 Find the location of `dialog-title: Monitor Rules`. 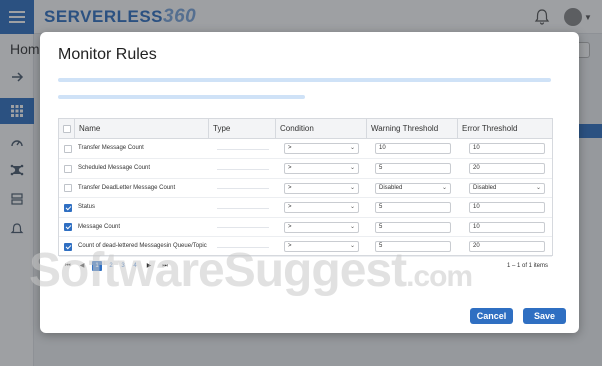

dialog-title: Monitor Rules is located at coordinates (107, 54).